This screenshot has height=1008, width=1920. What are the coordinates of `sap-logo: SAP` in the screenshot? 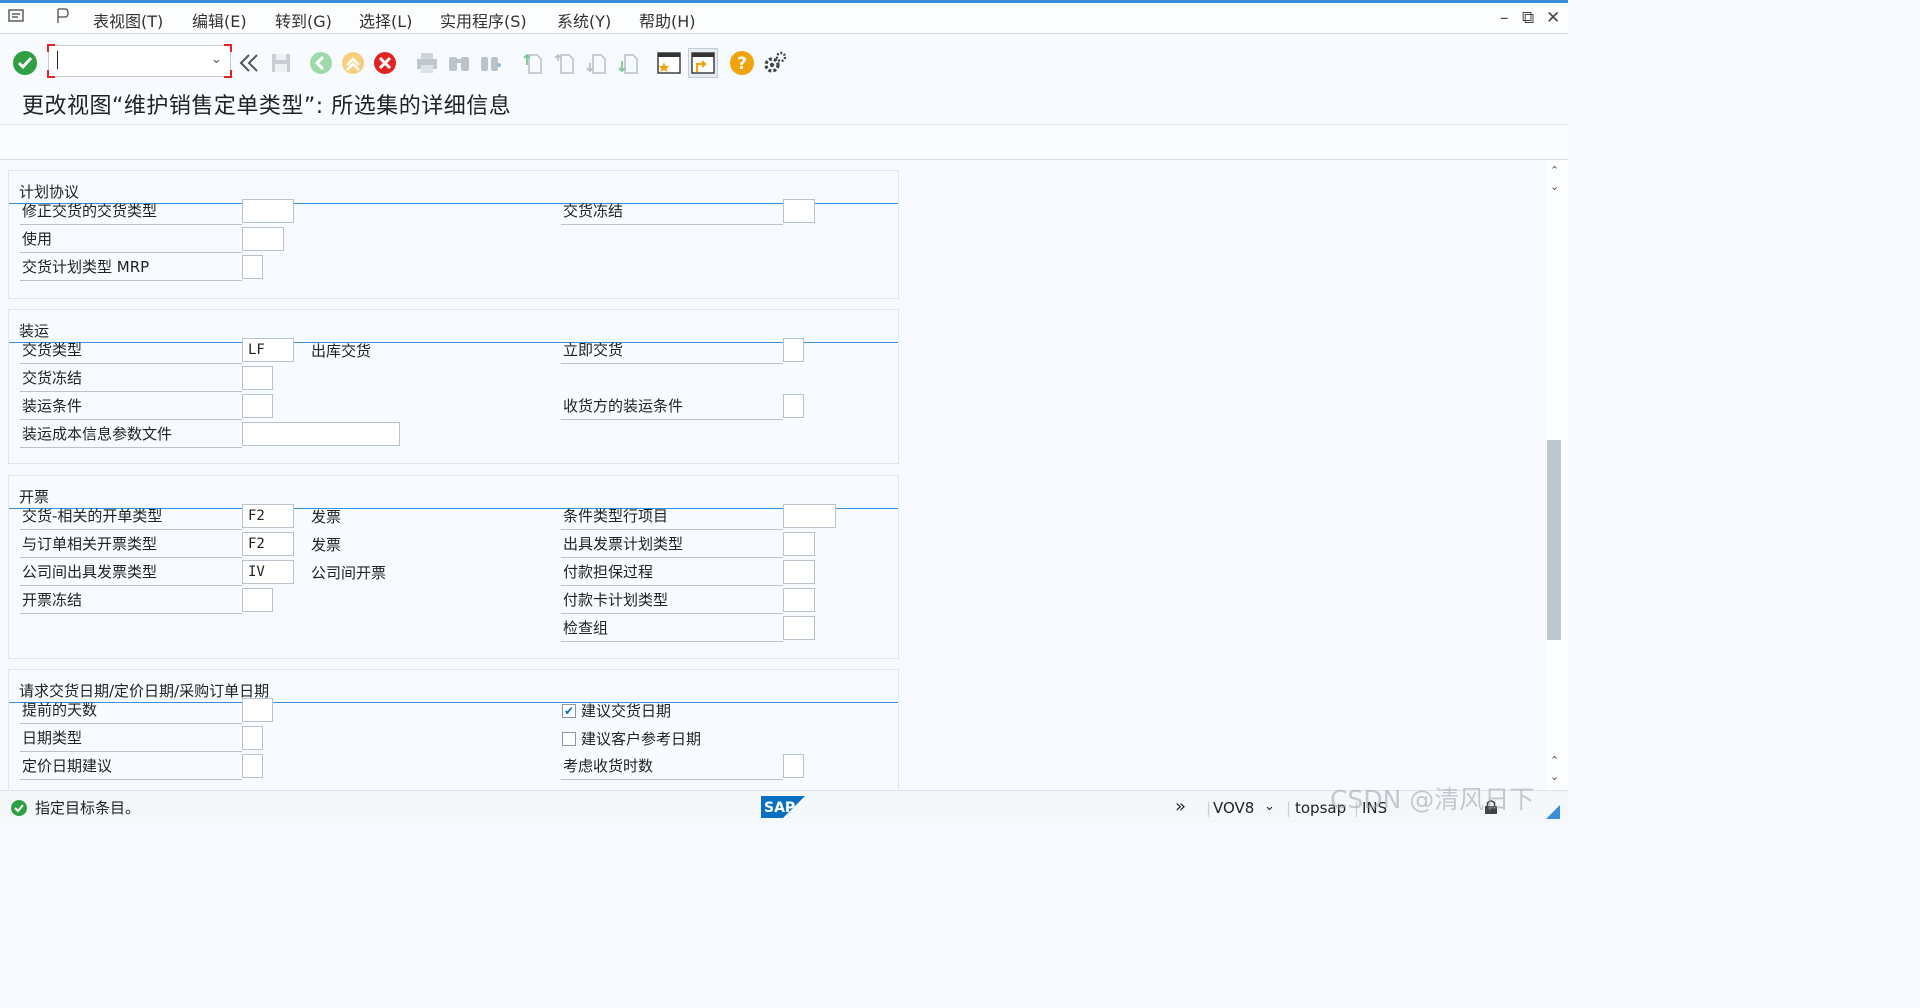 It's located at (783, 807).